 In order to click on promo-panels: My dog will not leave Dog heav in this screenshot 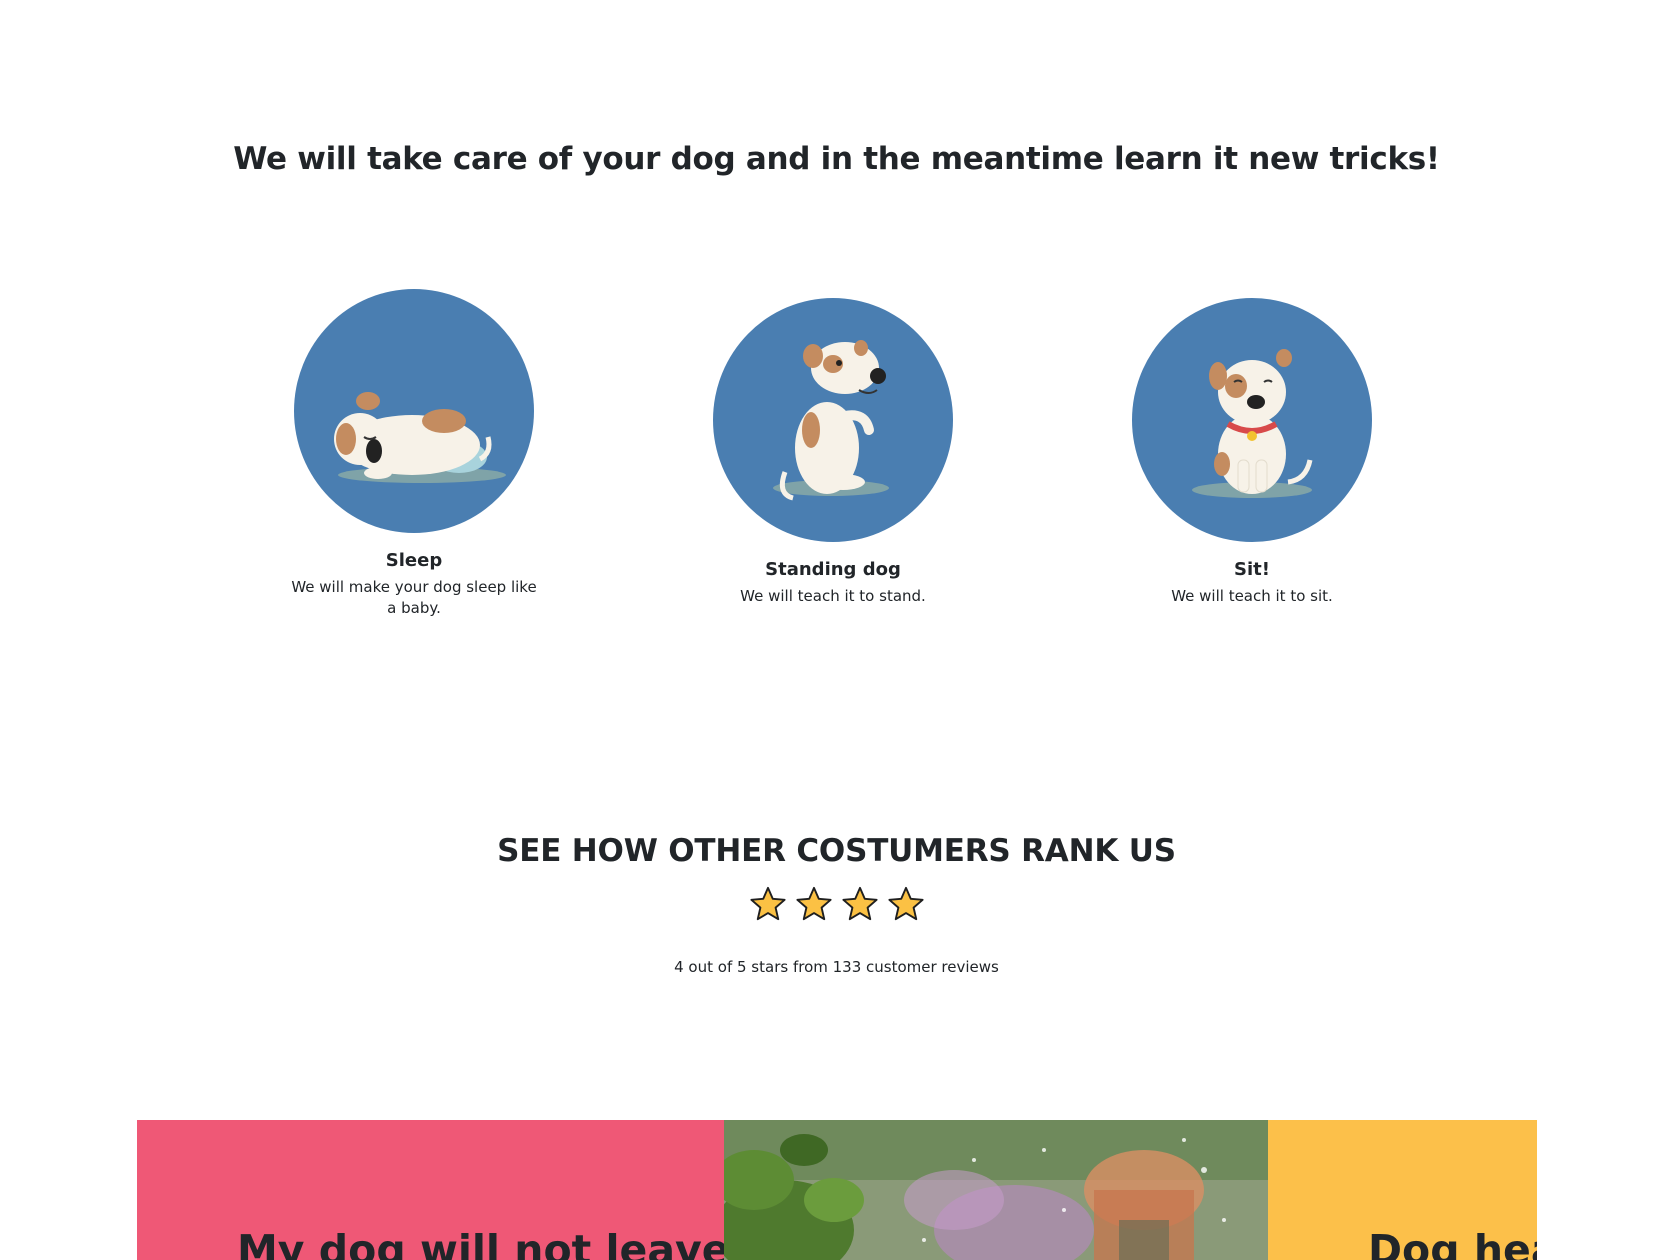, I will do `click(837, 1190)`.